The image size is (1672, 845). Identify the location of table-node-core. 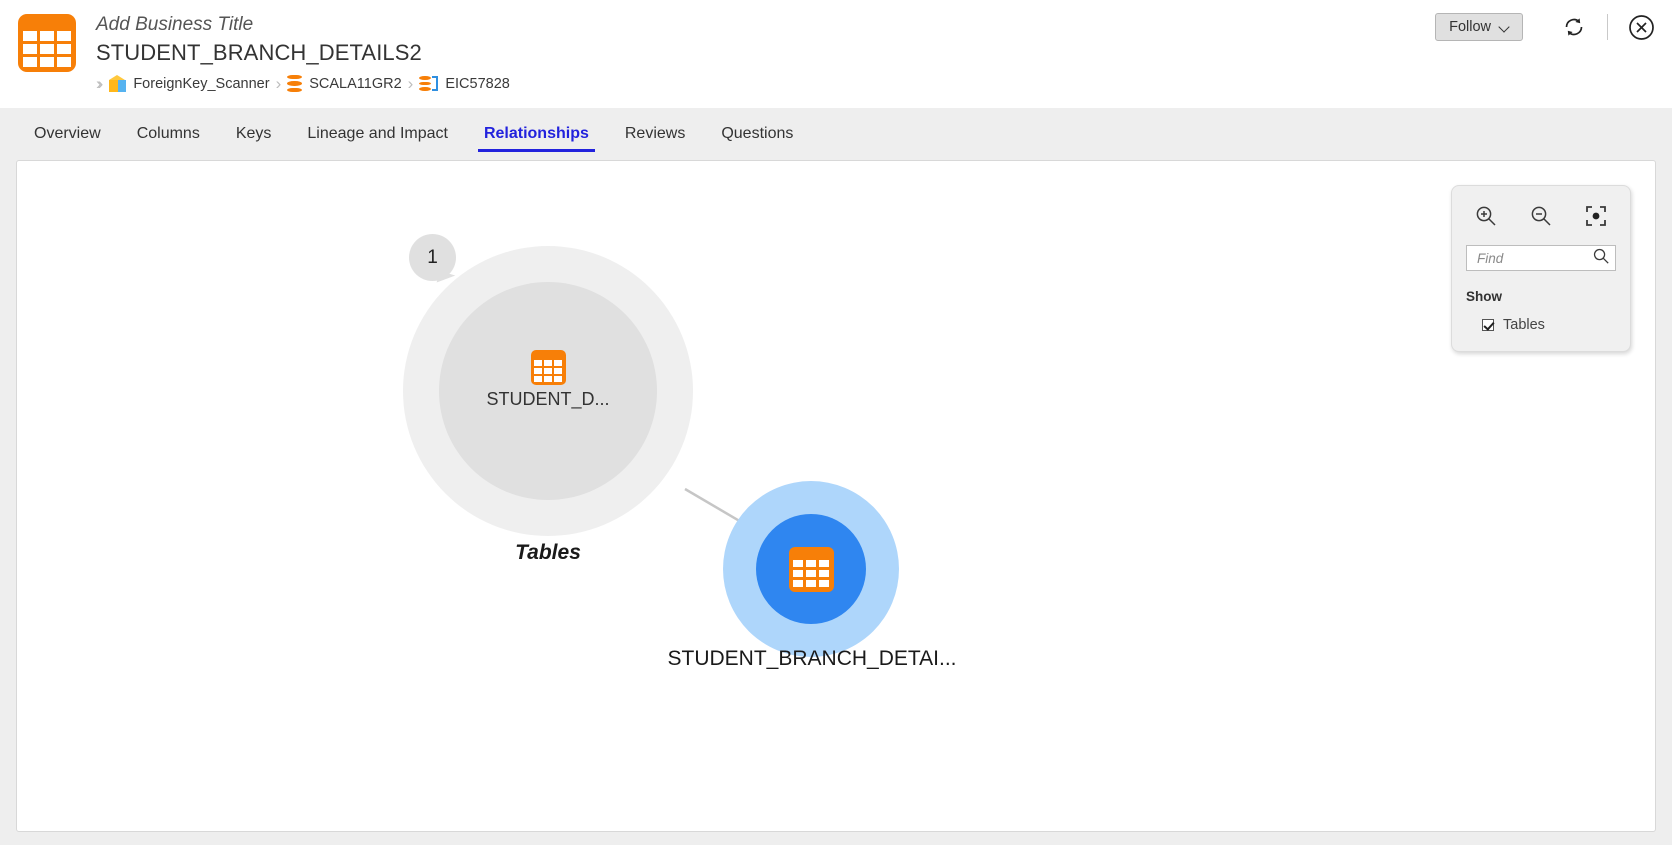
(811, 569).